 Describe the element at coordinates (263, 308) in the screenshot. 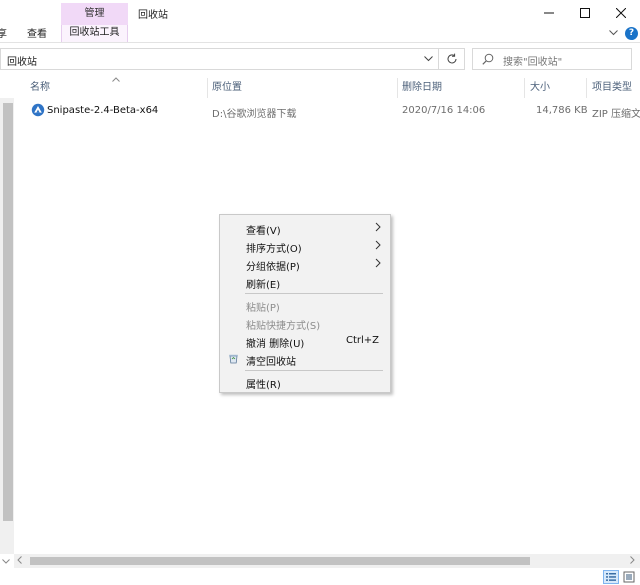

I see `menu-item-label: 粘贴(P)` at that location.